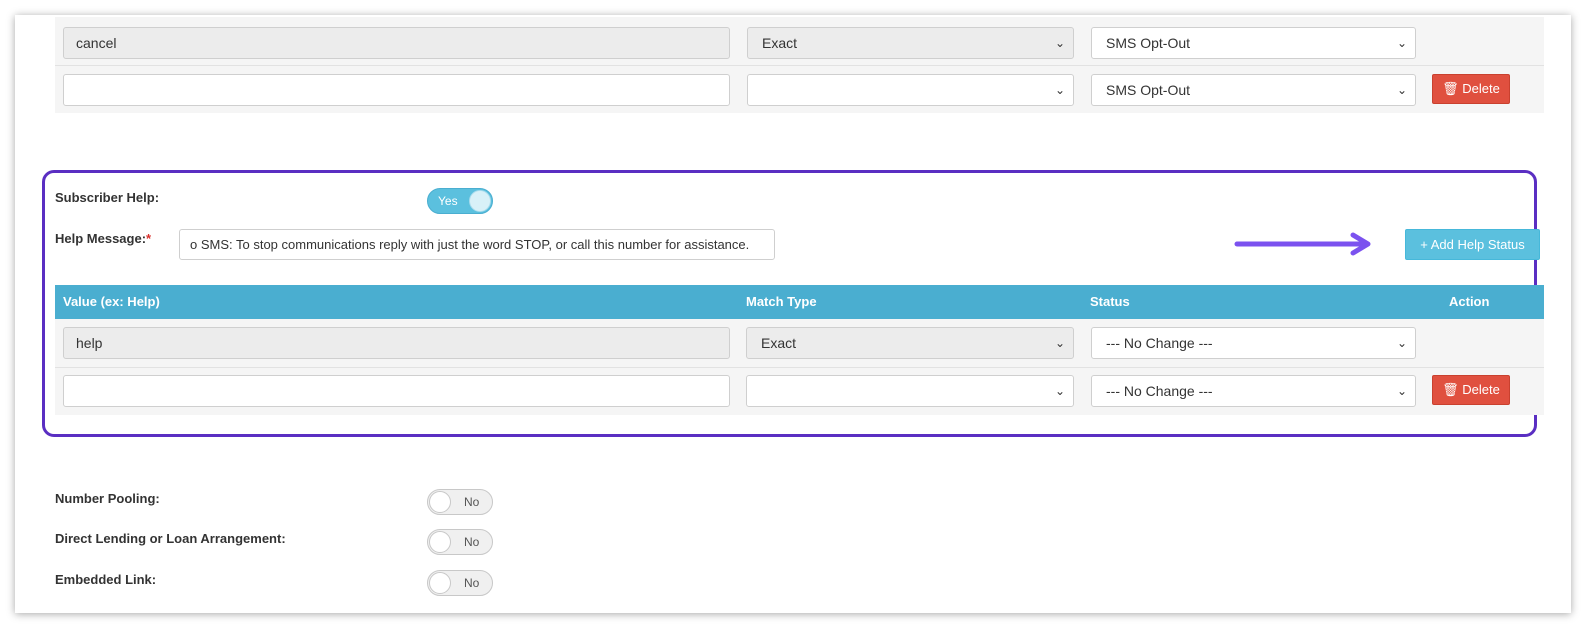 Image resolution: width=1595 pixels, height=636 pixels. Describe the element at coordinates (910, 391) in the screenshot. I see `help-match-type-select: ⌄` at that location.